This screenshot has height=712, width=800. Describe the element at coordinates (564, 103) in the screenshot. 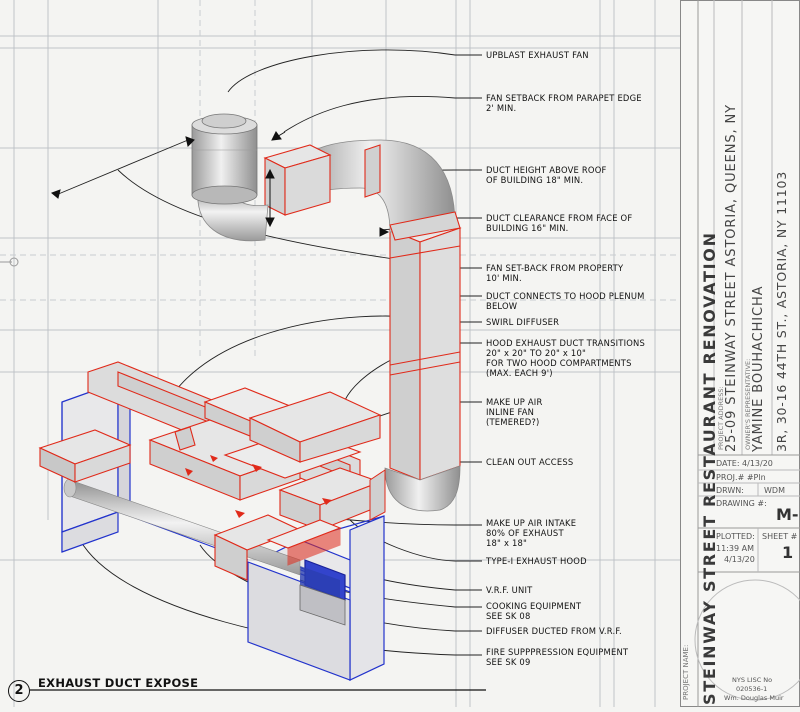

I see `callout-fan-setback: FAN SETBACK FROM PARAPET EDGE 2' MIN.` at that location.